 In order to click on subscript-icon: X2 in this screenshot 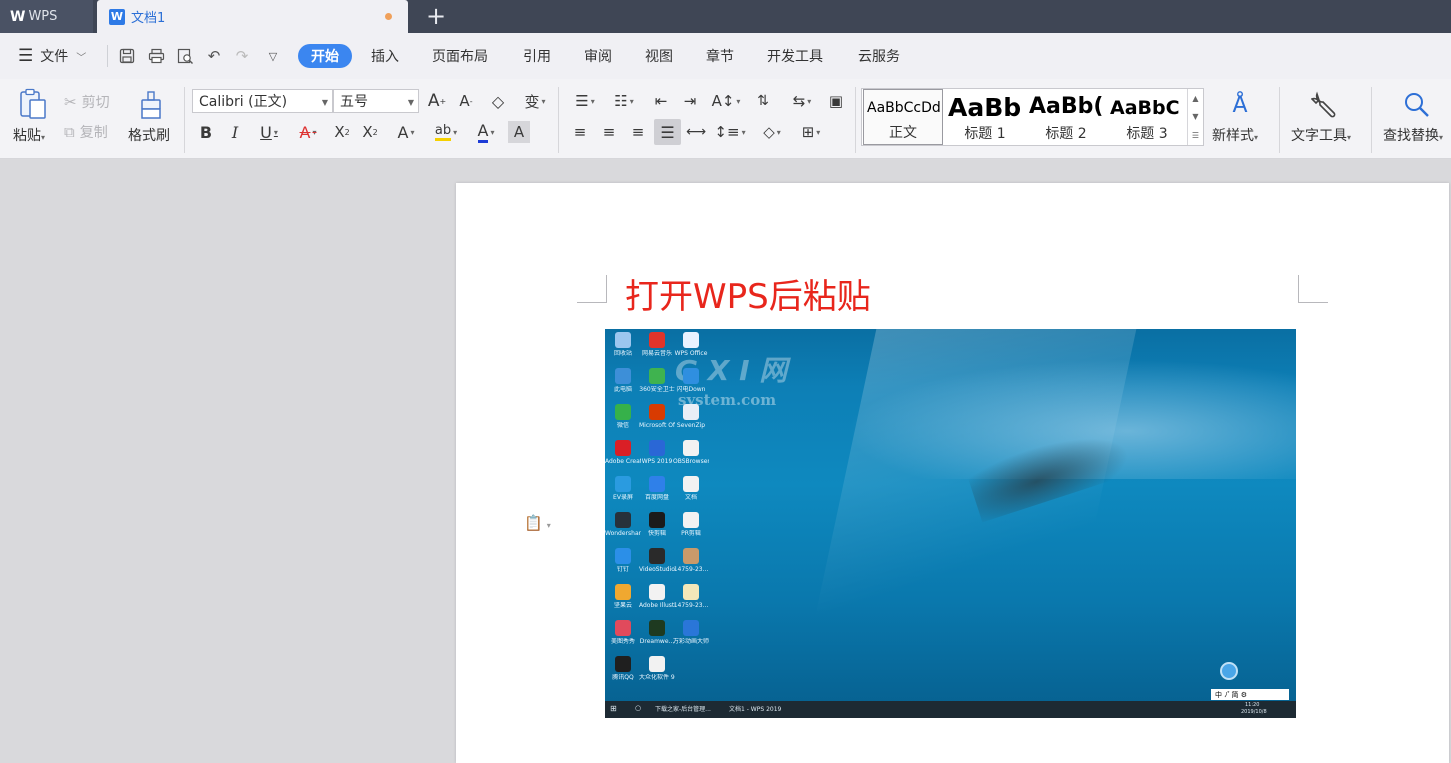, I will do `click(370, 132)`.